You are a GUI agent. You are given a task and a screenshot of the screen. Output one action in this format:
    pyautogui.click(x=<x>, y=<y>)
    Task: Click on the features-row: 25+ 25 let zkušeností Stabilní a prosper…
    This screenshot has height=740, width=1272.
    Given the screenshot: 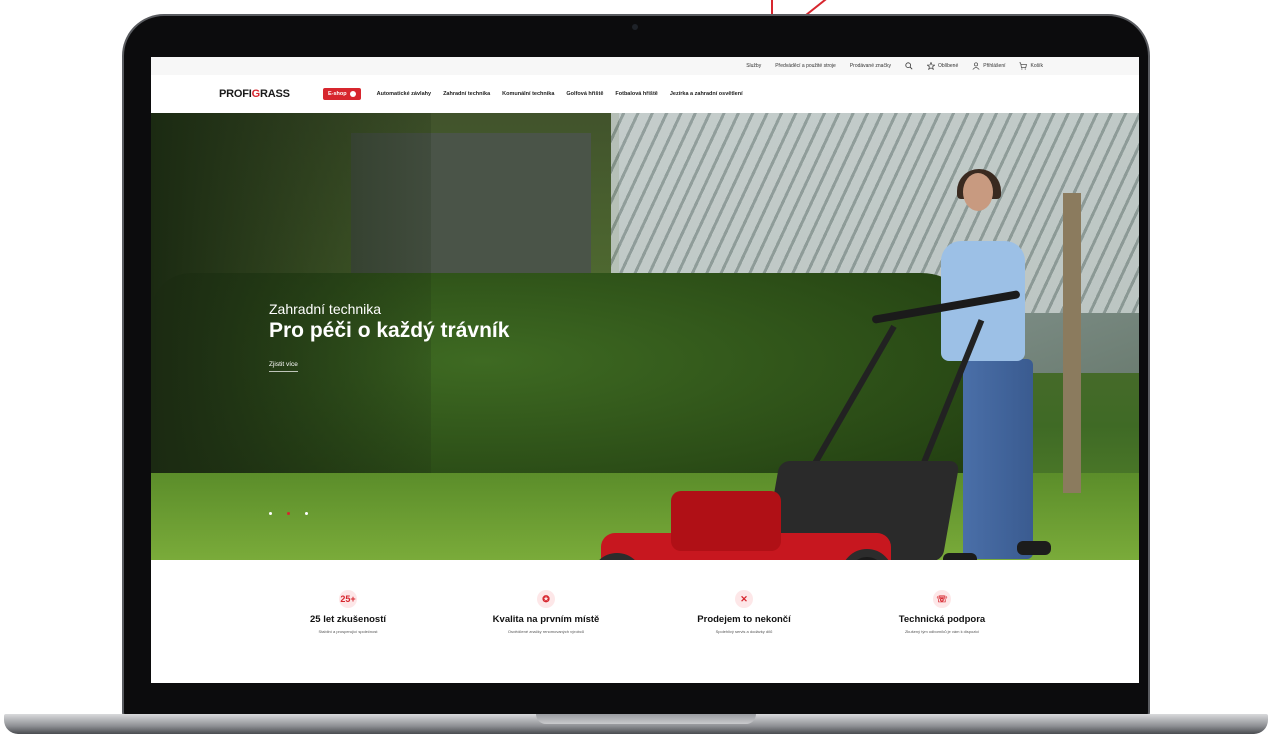 What is the action you would take?
    pyautogui.click(x=645, y=621)
    